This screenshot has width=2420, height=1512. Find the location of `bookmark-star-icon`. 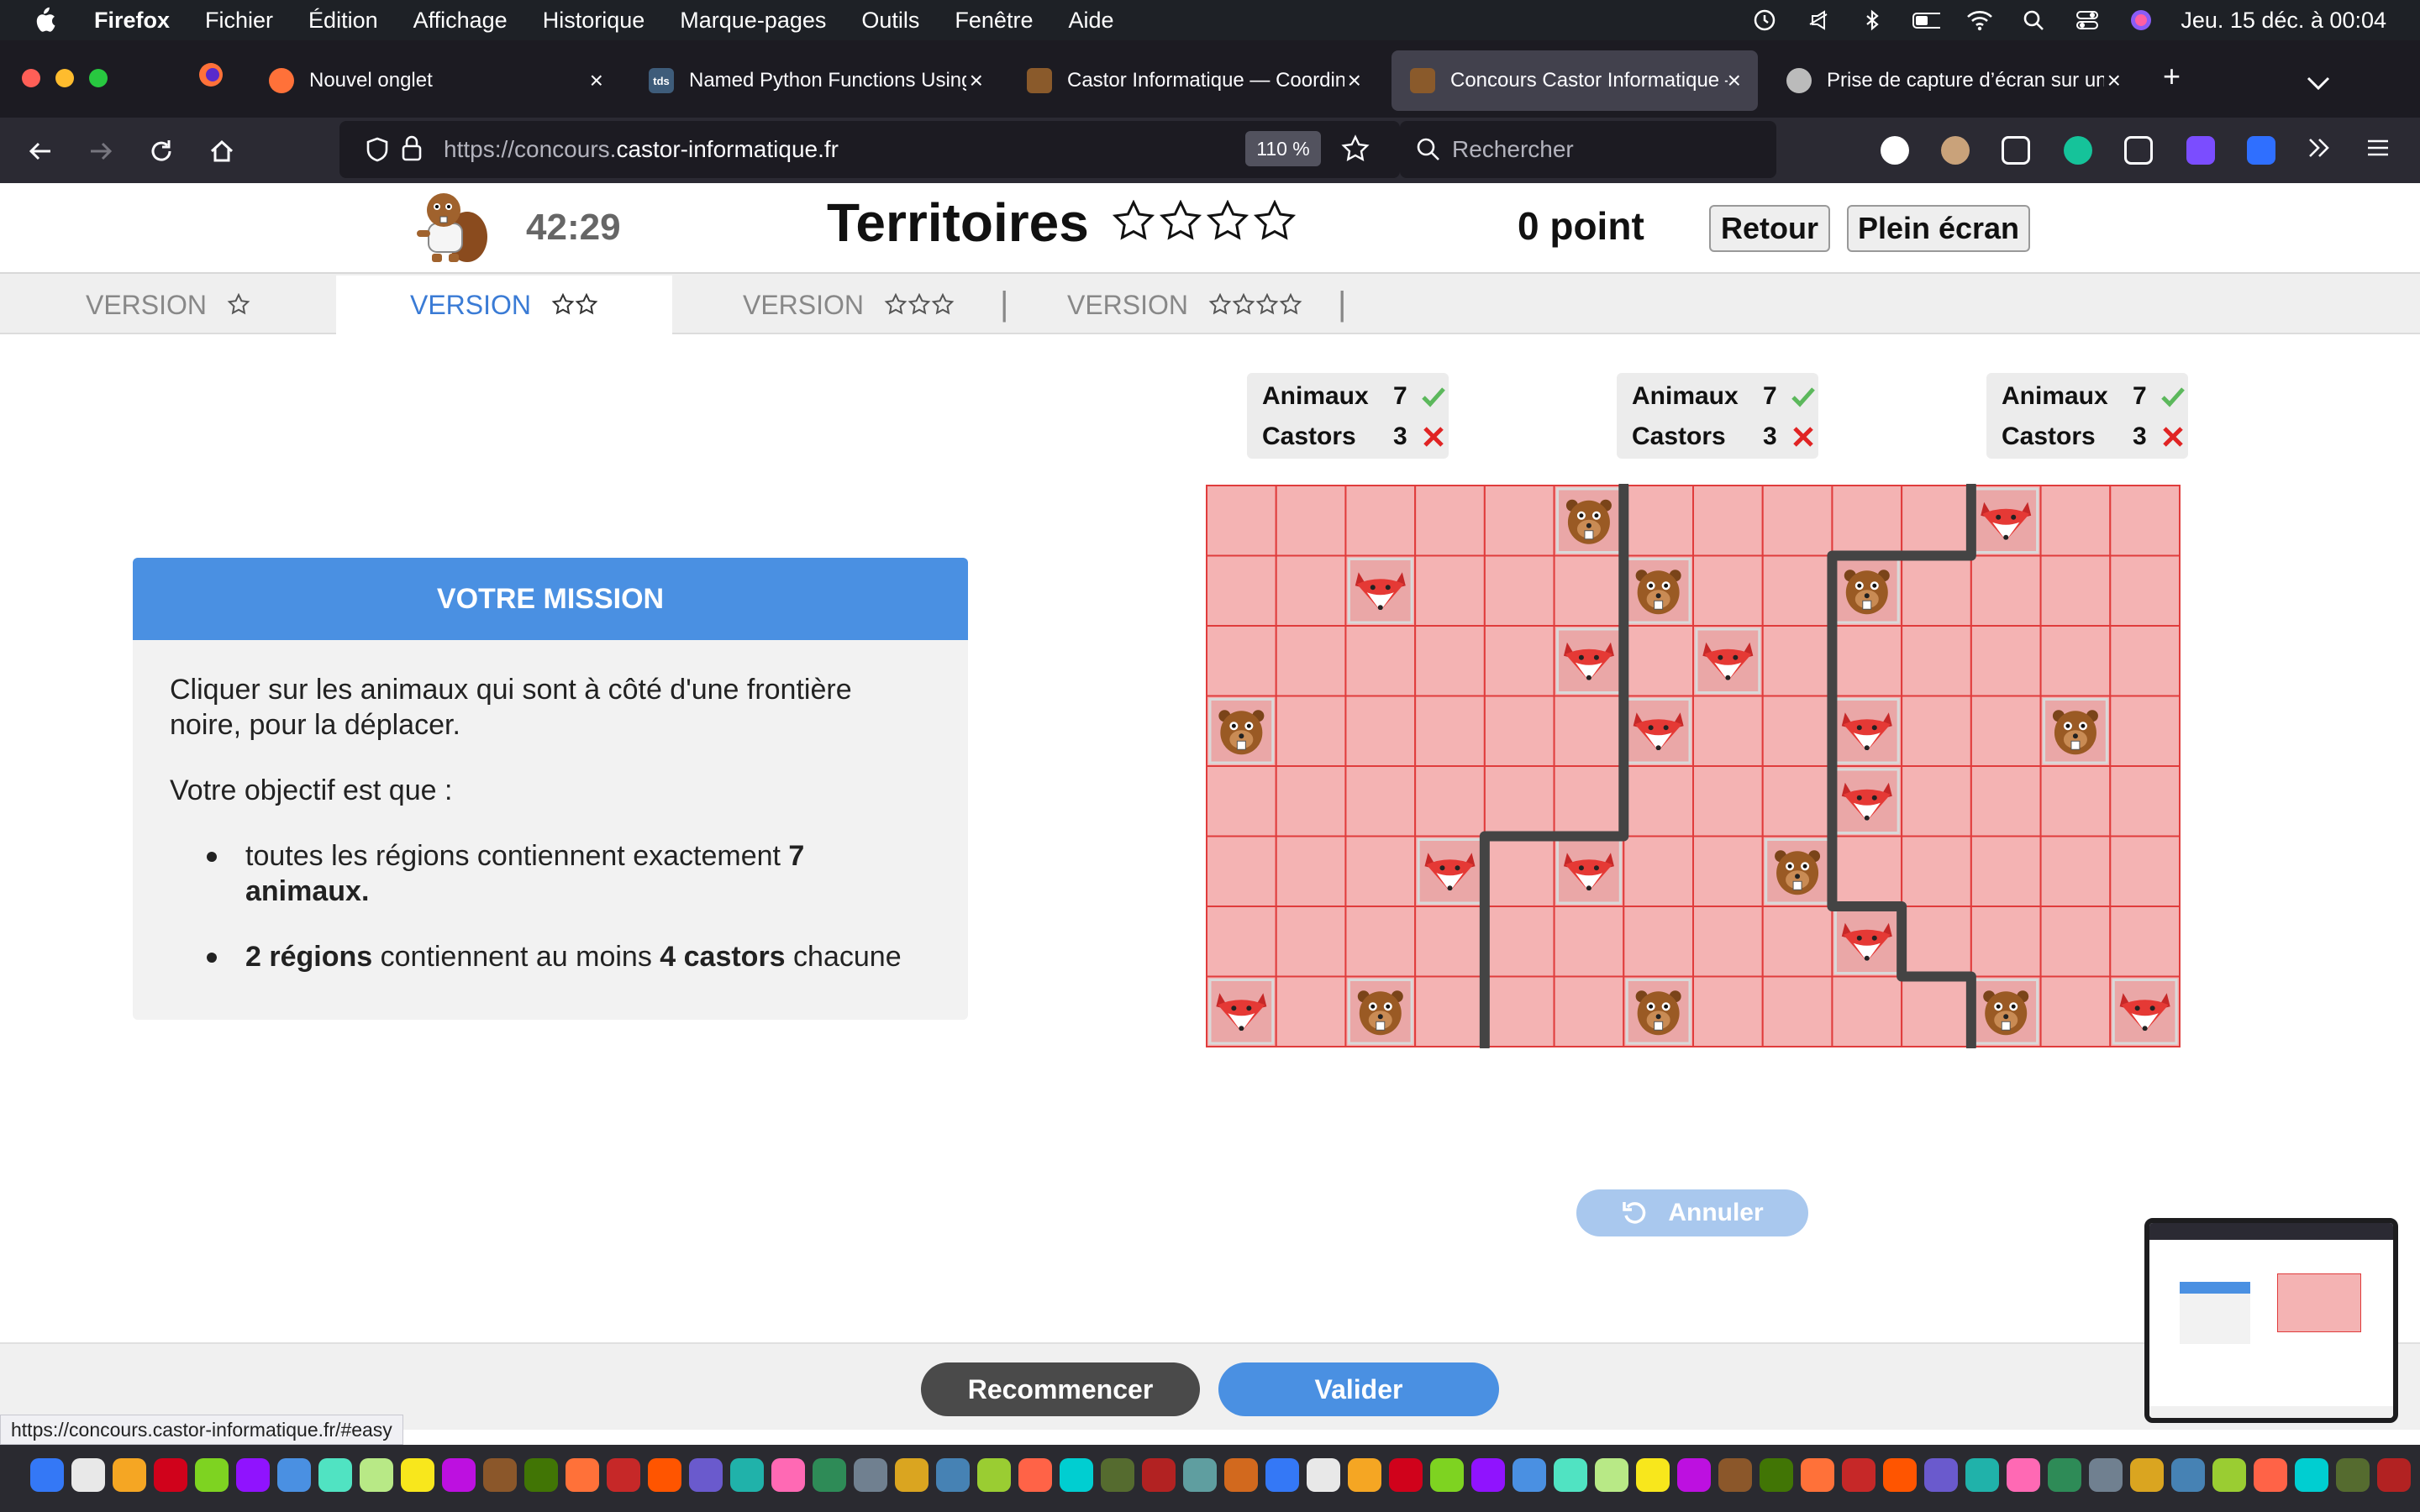

bookmark-star-icon is located at coordinates (1355, 150).